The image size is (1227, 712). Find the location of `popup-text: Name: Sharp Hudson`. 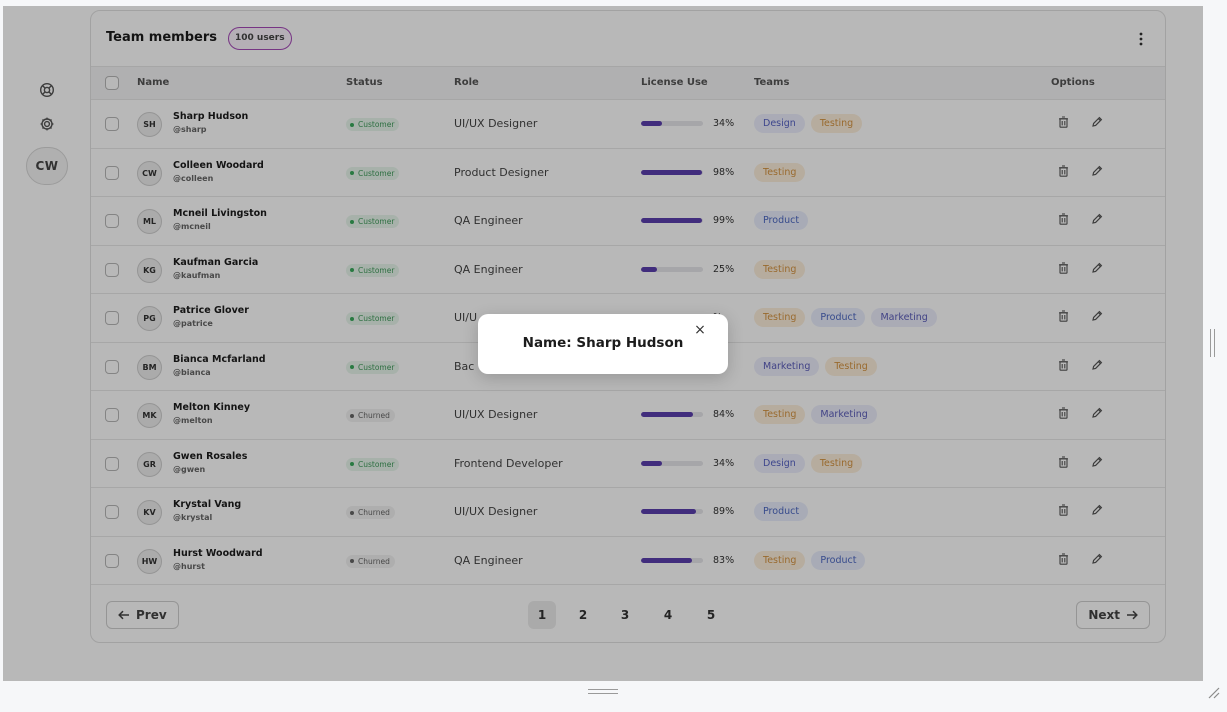

popup-text: Name: Sharp Hudson is located at coordinates (603, 343).